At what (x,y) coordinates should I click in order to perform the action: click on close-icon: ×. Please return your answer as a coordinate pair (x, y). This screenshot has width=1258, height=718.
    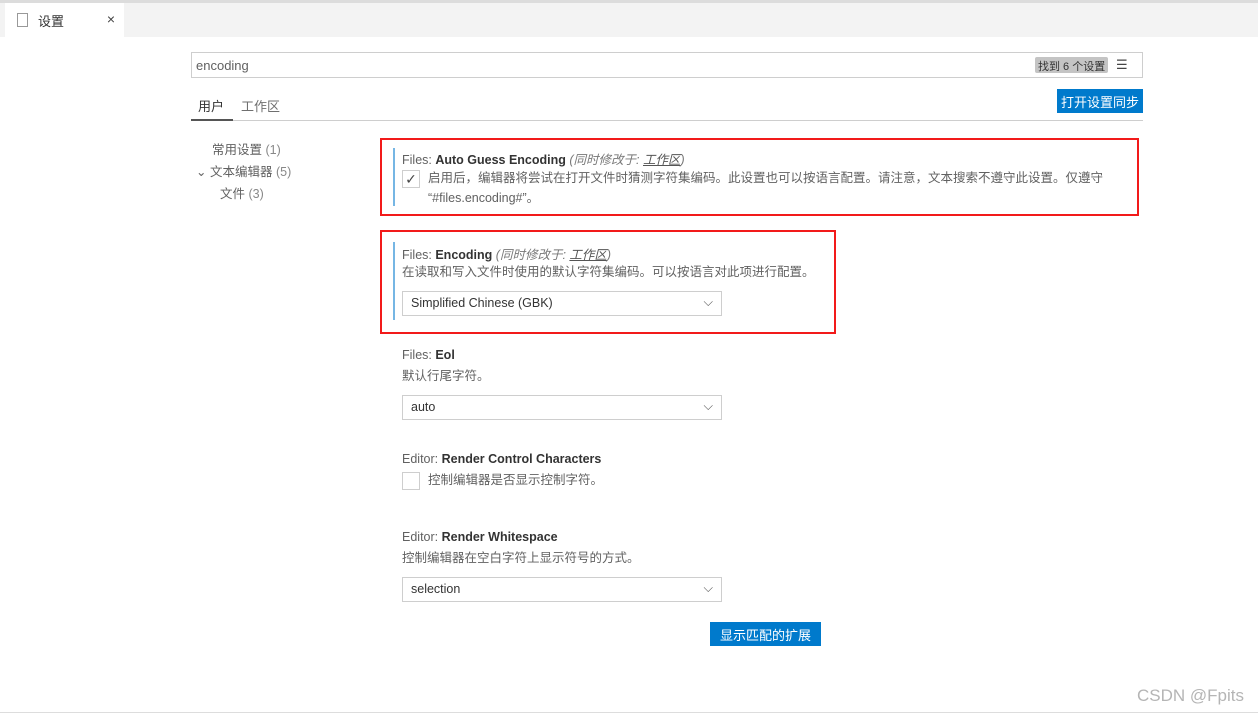
    Looking at the image, I should click on (111, 19).